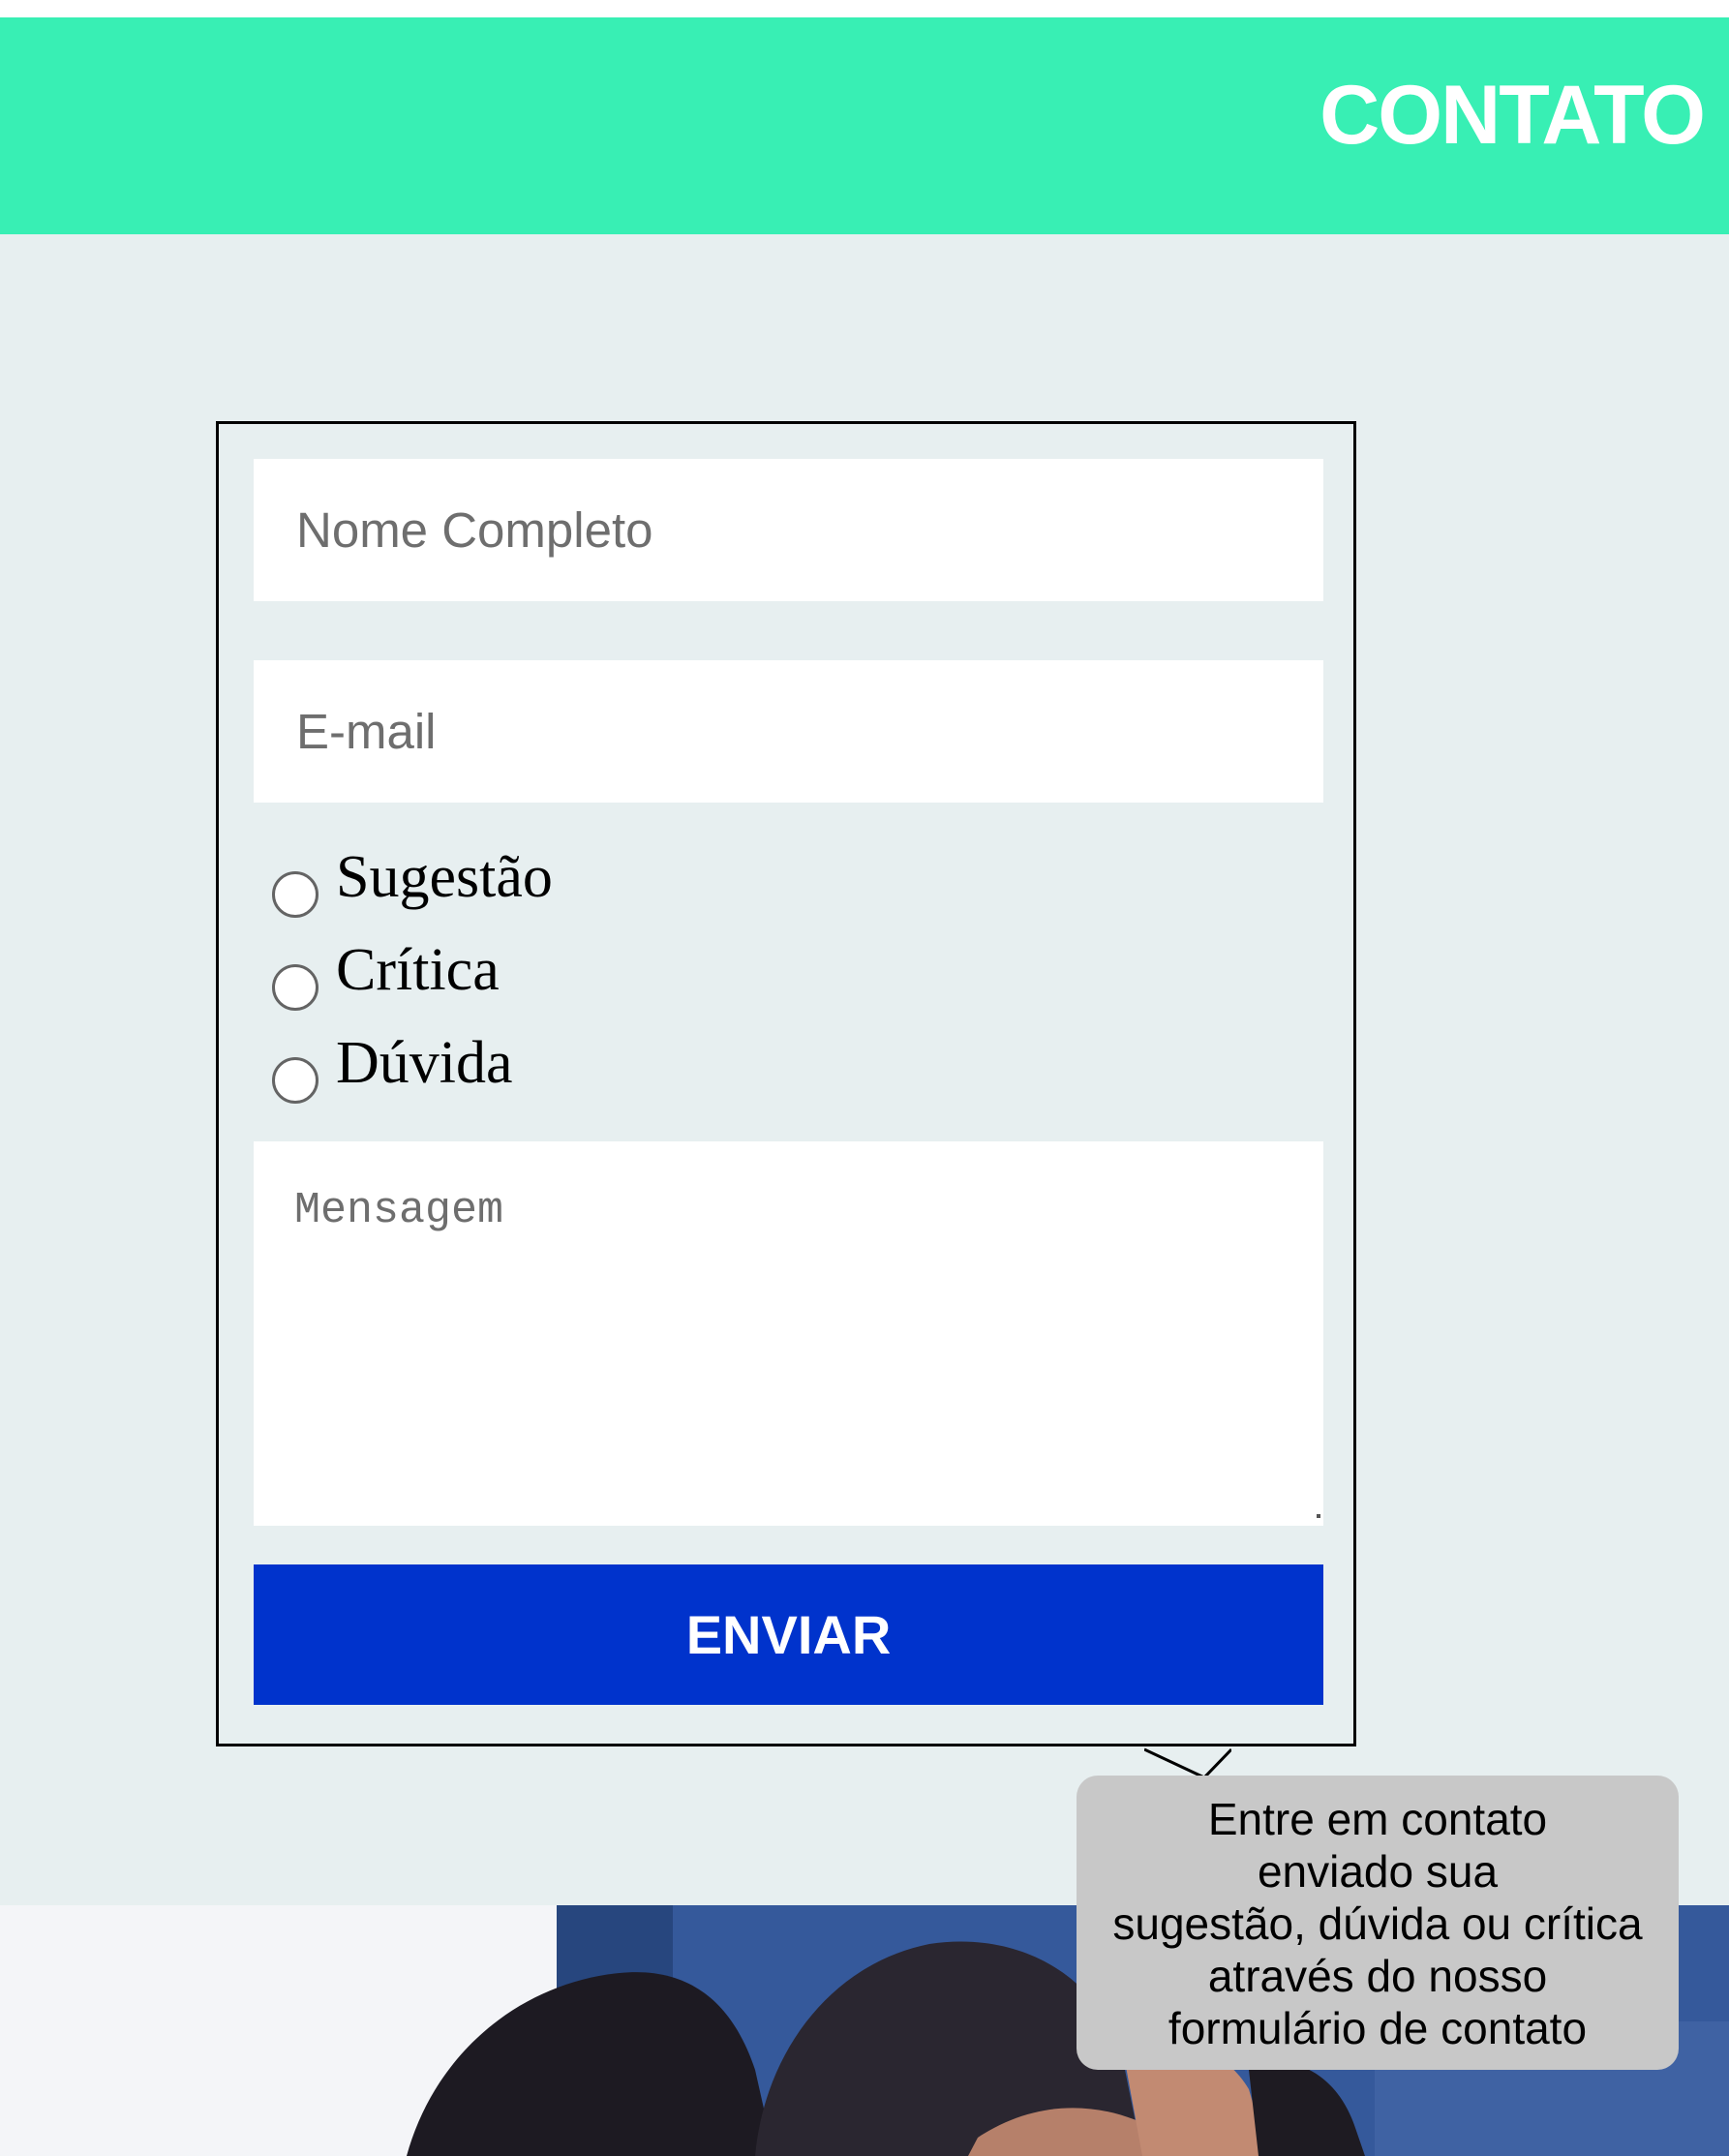 This screenshot has height=2156, width=1729. Describe the element at coordinates (1378, 2028) in the screenshot. I see `tooltip-line: formulário de contato` at that location.